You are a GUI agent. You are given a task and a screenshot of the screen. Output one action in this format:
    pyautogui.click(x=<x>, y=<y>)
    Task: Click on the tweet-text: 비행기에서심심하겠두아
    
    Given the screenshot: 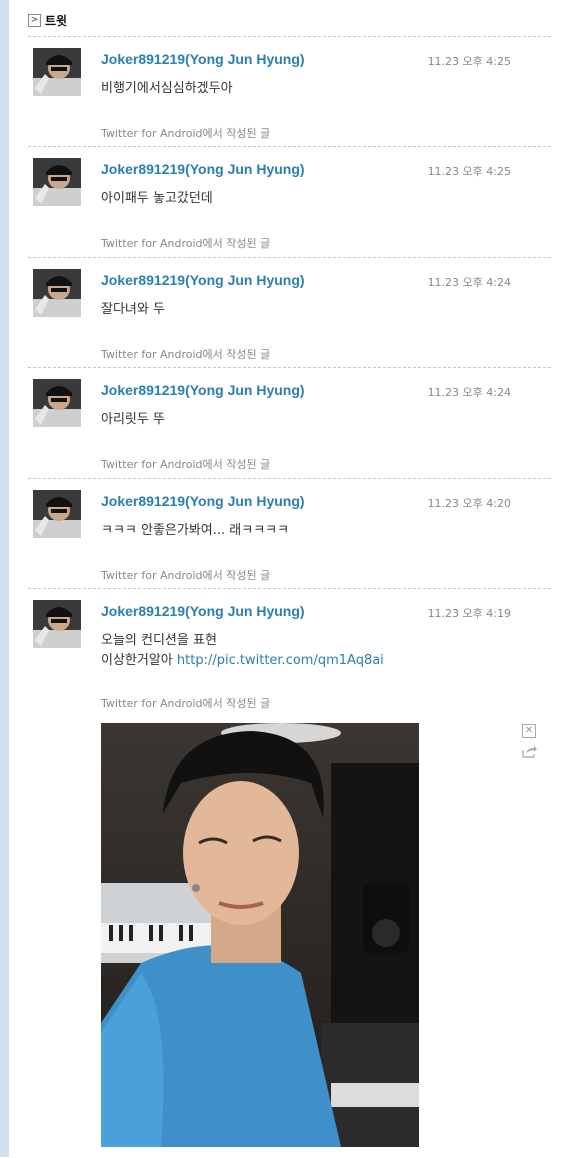 What is the action you would take?
    pyautogui.click(x=167, y=88)
    